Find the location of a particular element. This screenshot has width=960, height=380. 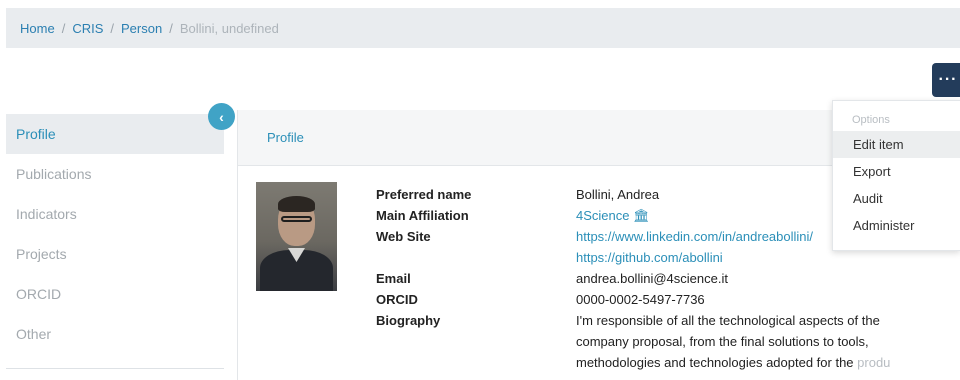

breadcrumb-person-link: Person is located at coordinates (141, 28).